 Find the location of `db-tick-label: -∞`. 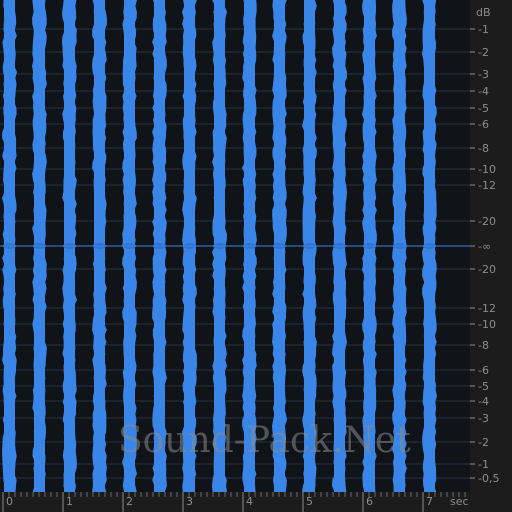

db-tick-label: -∞ is located at coordinates (484, 246).